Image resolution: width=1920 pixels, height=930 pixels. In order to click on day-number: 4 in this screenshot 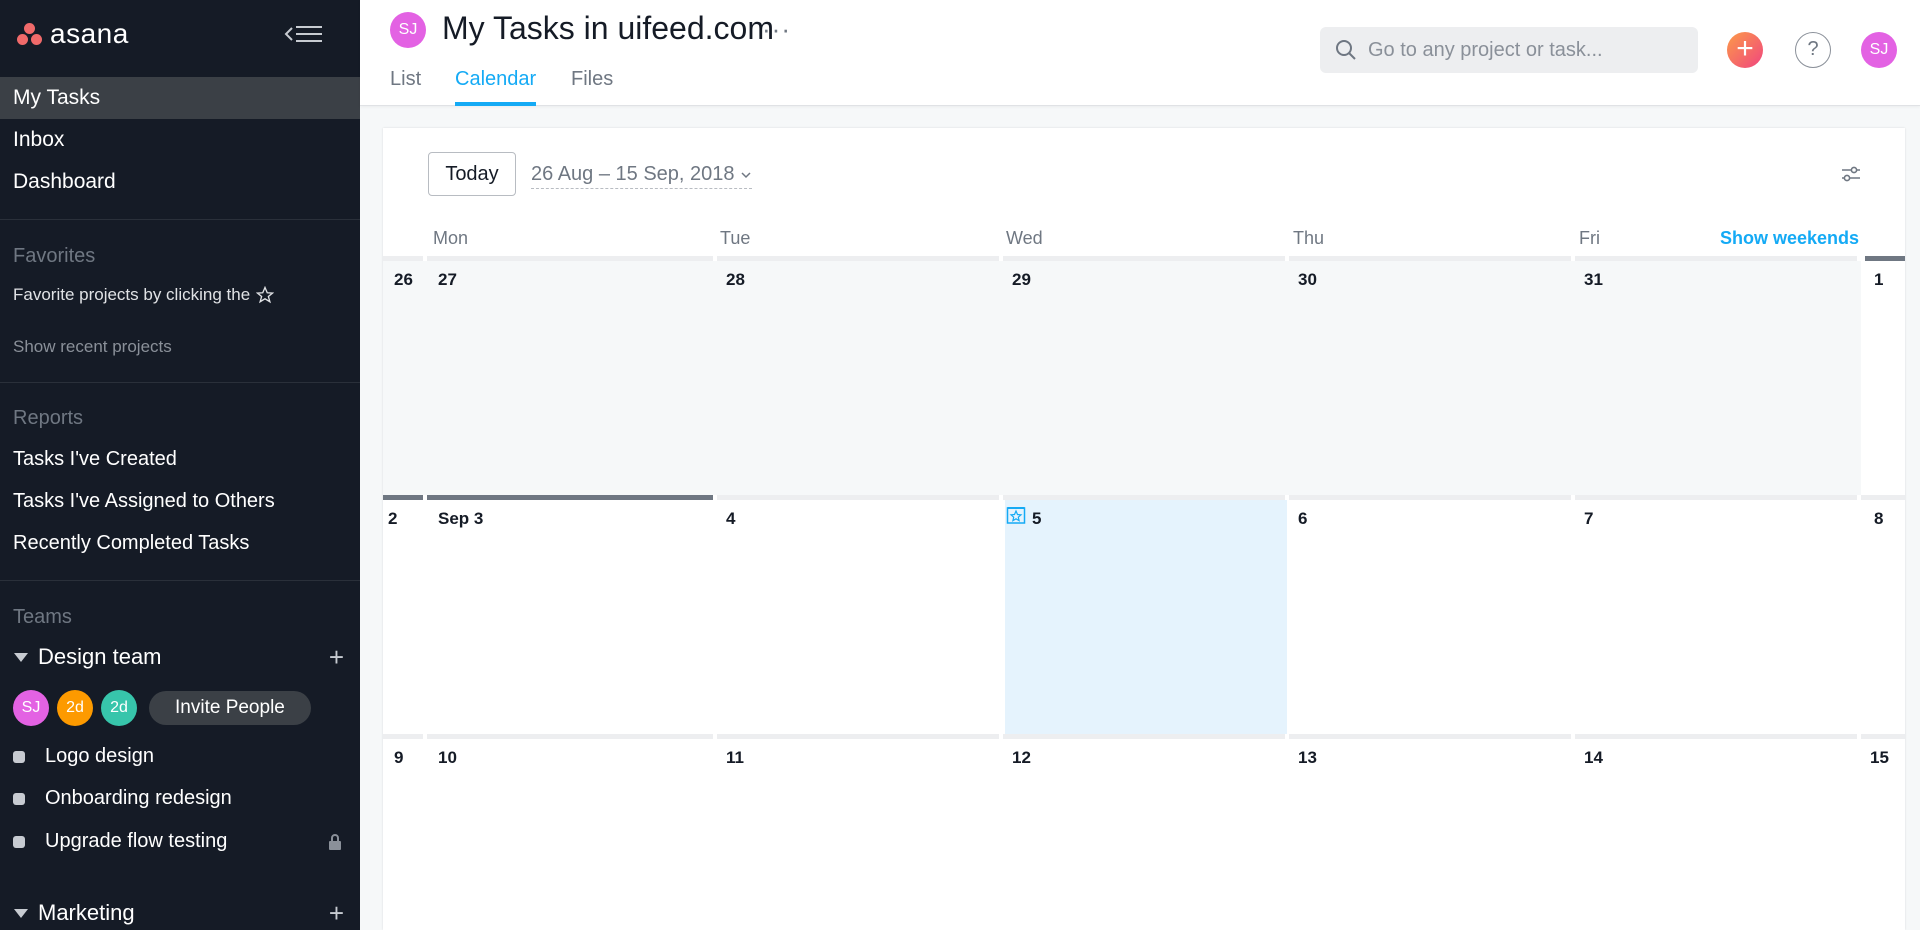, I will do `click(730, 519)`.